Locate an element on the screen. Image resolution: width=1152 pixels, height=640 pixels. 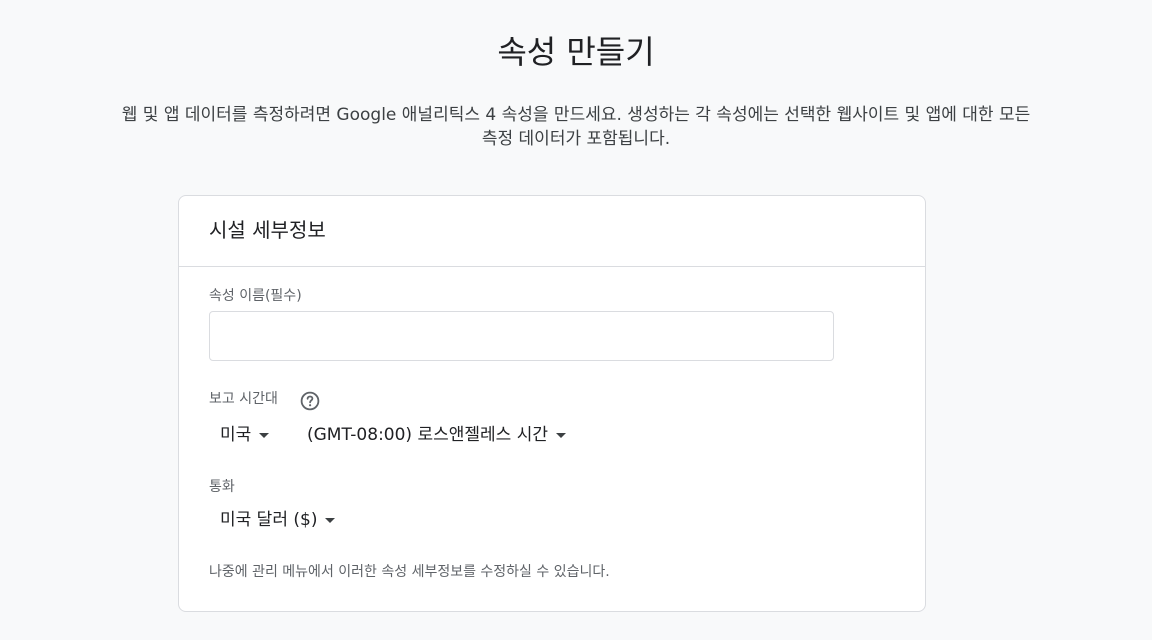
country-dropdown: 미국 is located at coordinates (245, 435).